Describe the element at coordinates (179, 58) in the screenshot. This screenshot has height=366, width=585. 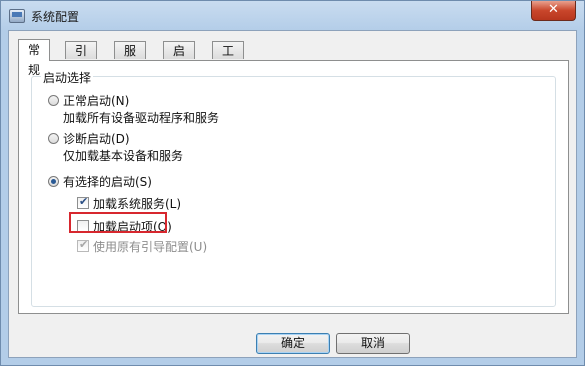
I see `tab-startup: 启动` at that location.